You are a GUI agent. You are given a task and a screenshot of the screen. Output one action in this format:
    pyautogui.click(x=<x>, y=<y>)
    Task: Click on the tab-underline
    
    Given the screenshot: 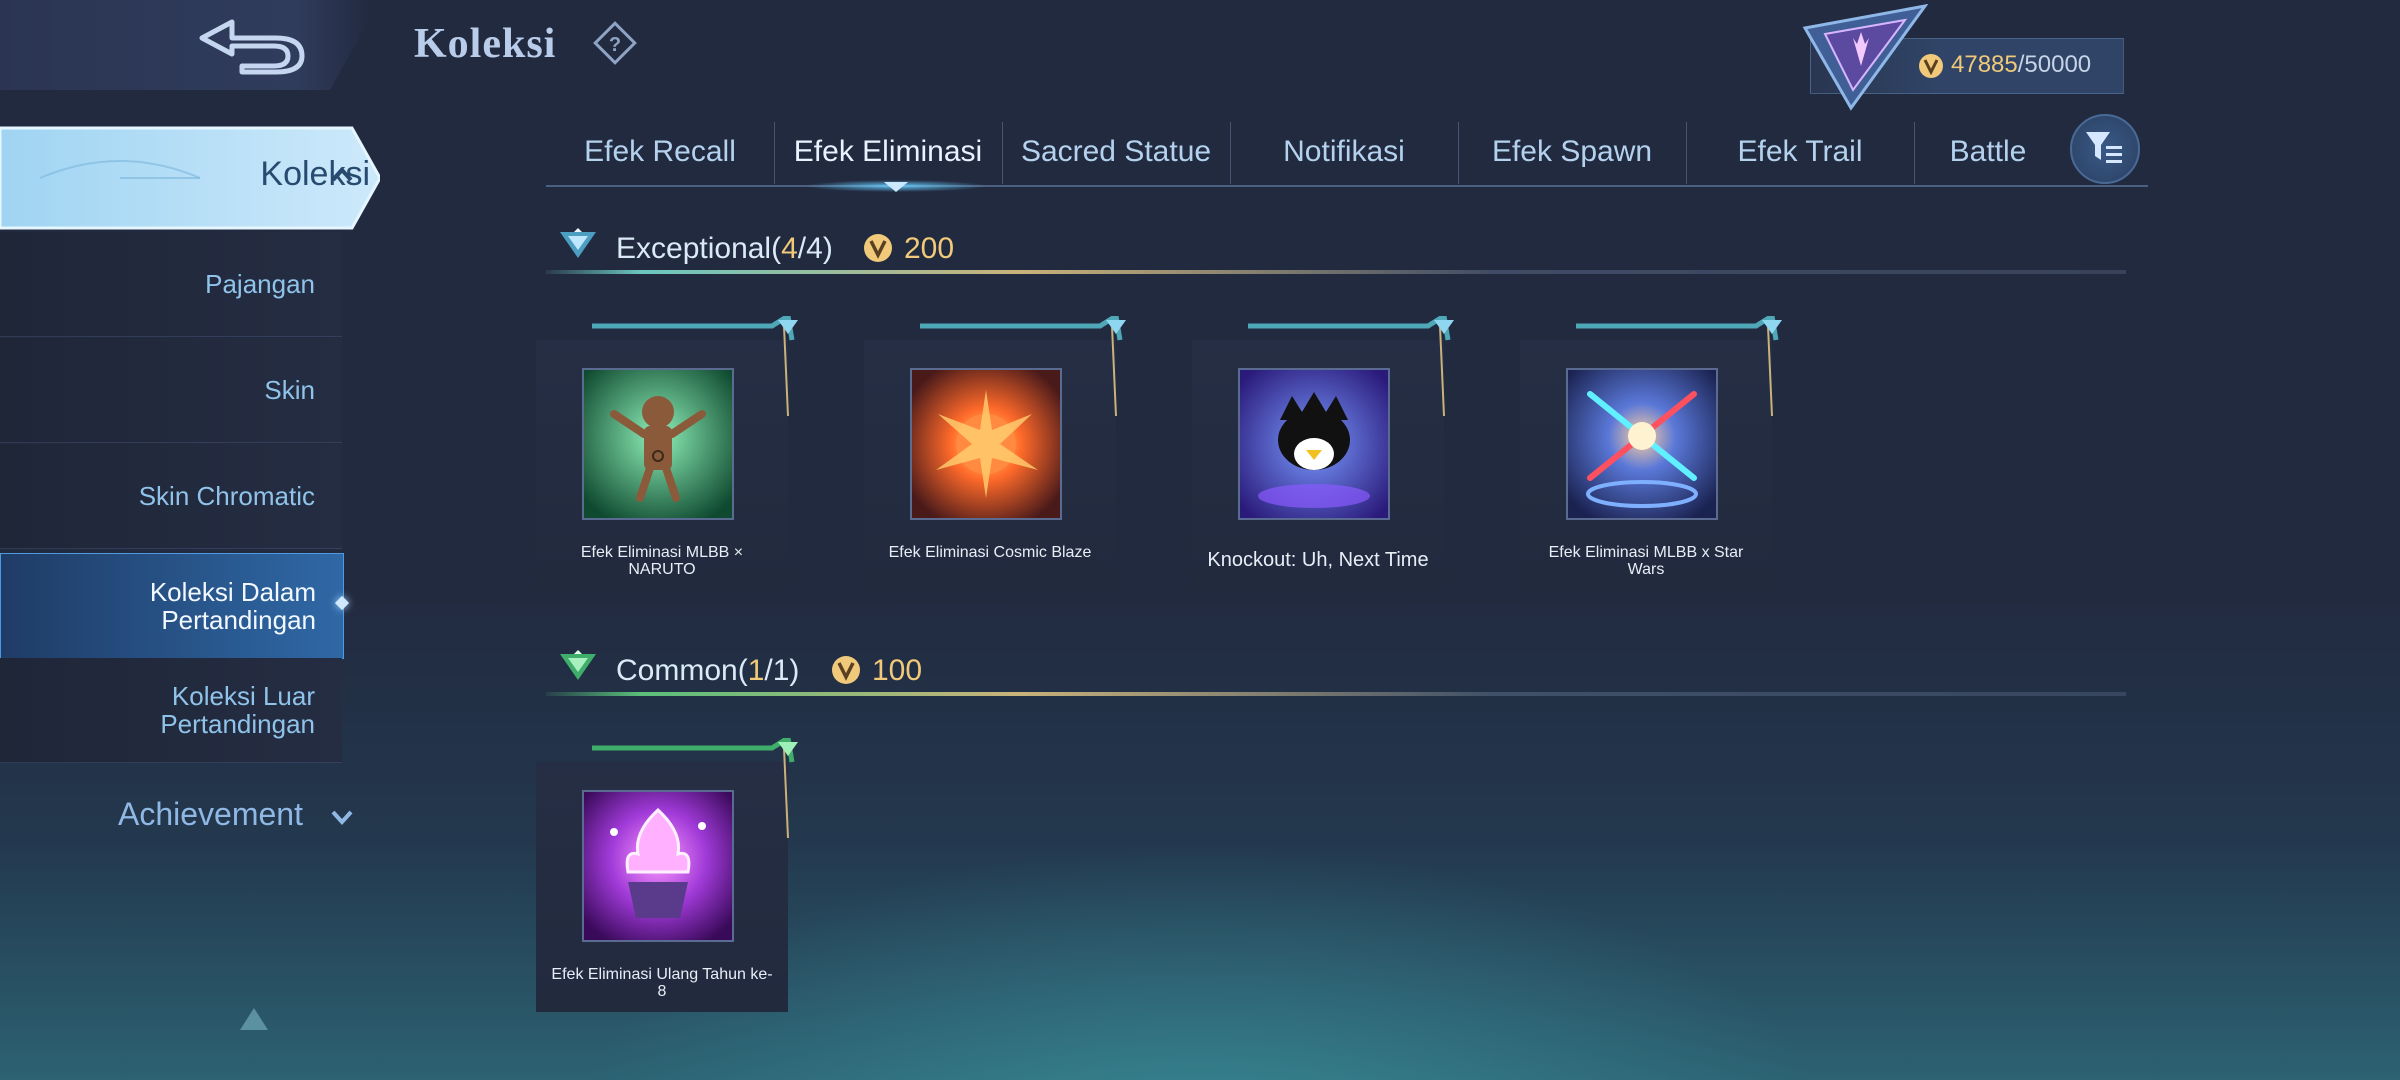 What is the action you would take?
    pyautogui.click(x=1347, y=186)
    